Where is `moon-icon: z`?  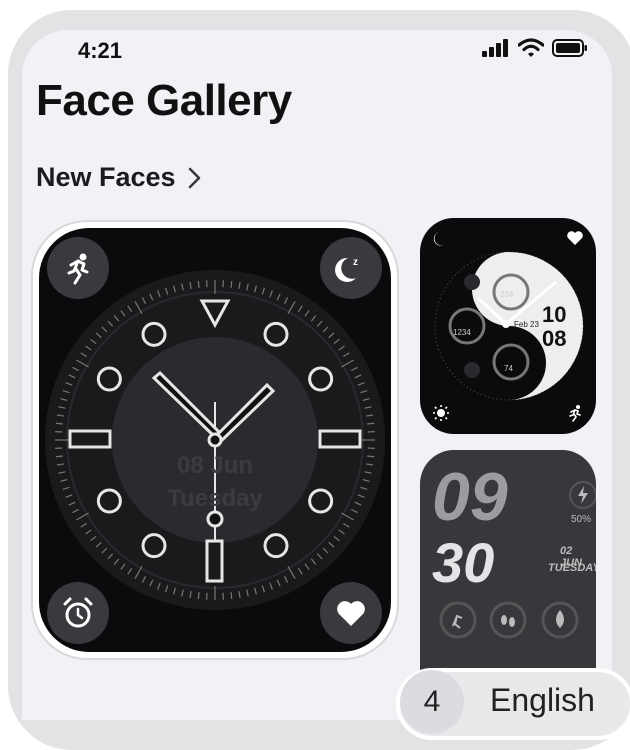
moon-icon: z is located at coordinates (351, 268).